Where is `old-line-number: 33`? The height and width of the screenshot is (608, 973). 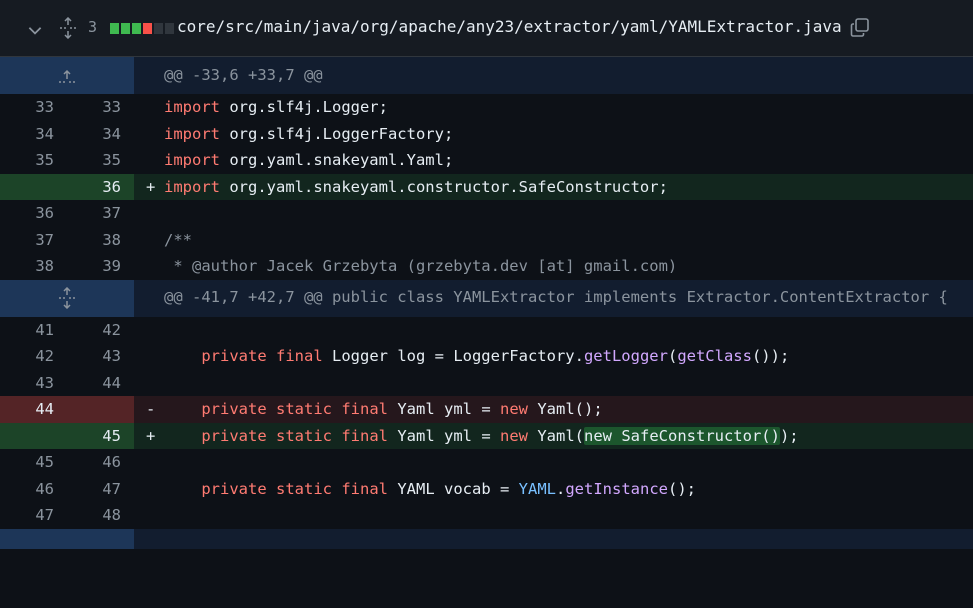 old-line-number: 33 is located at coordinates (34, 107).